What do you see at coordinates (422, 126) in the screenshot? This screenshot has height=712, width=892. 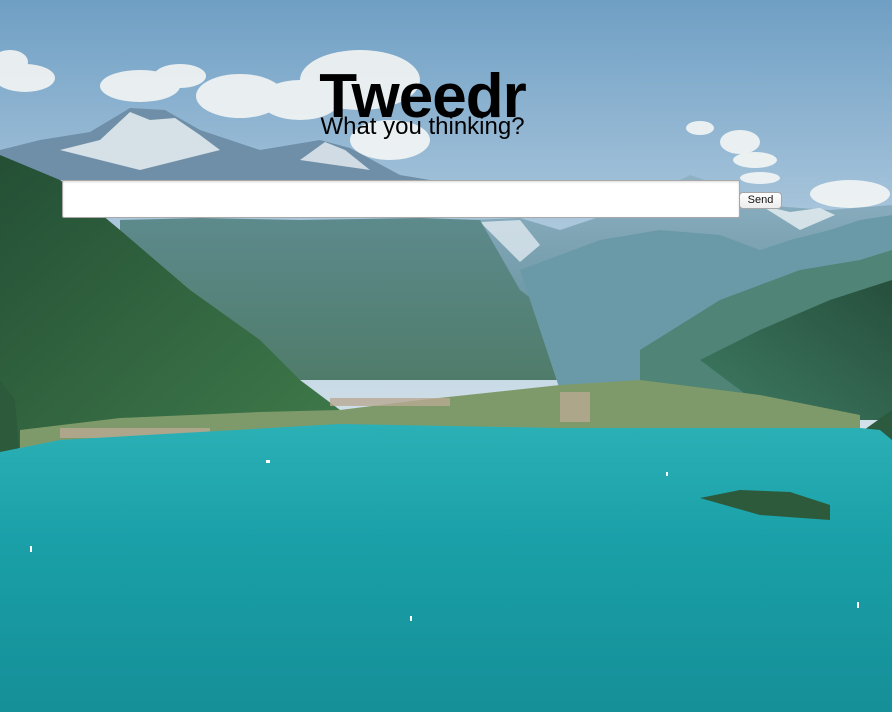 I see `page-subtitle: What you thinking?` at bounding box center [422, 126].